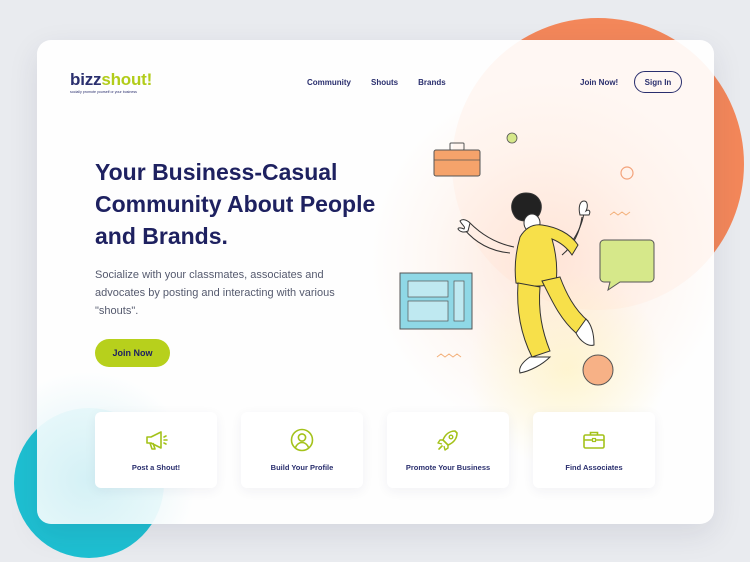 The height and width of the screenshot is (562, 750). I want to click on join-now-link: Join Now!, so click(599, 82).